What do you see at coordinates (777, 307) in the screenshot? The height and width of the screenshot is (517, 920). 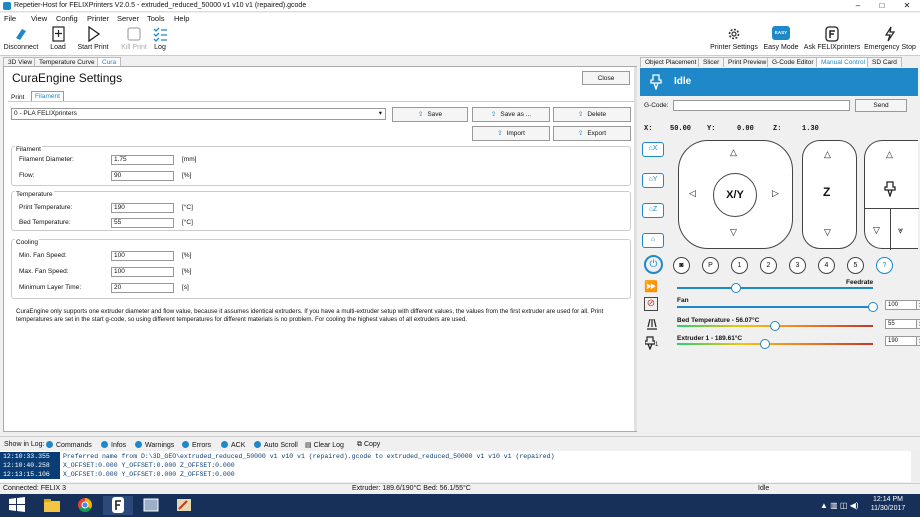 I see `fan-slider` at bounding box center [777, 307].